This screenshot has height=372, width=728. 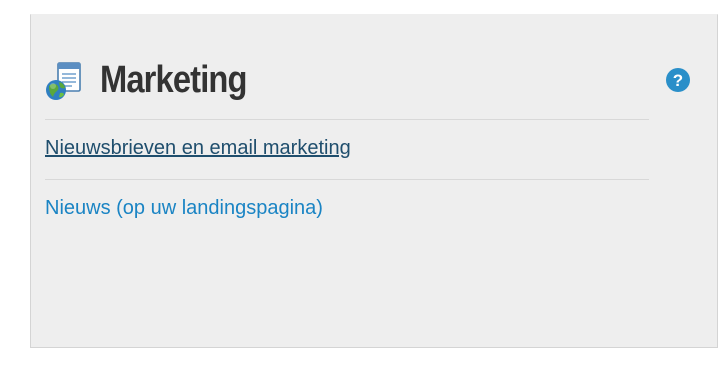 I want to click on link-news-landing-page: Nieuws (op uw landingspagina), so click(x=184, y=208).